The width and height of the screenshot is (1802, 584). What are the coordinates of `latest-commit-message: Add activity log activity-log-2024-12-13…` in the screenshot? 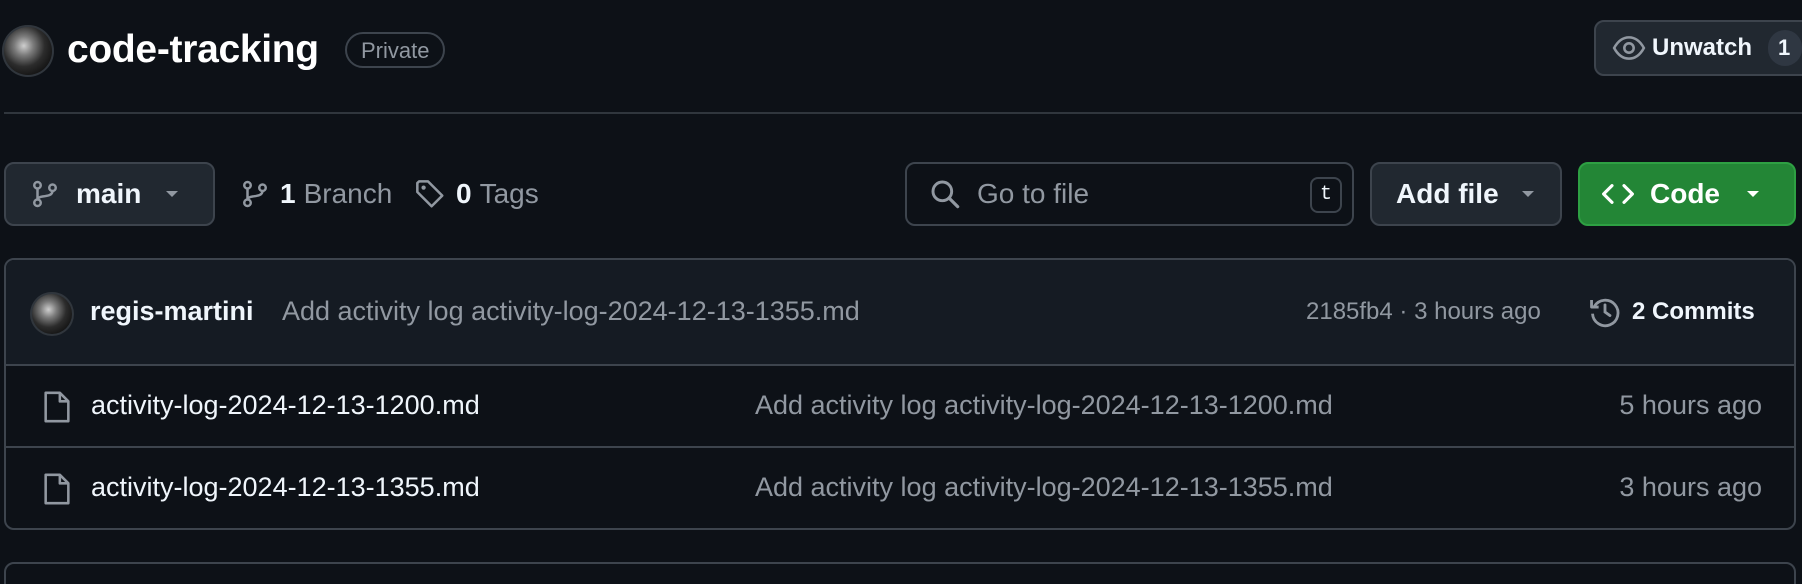 It's located at (571, 311).